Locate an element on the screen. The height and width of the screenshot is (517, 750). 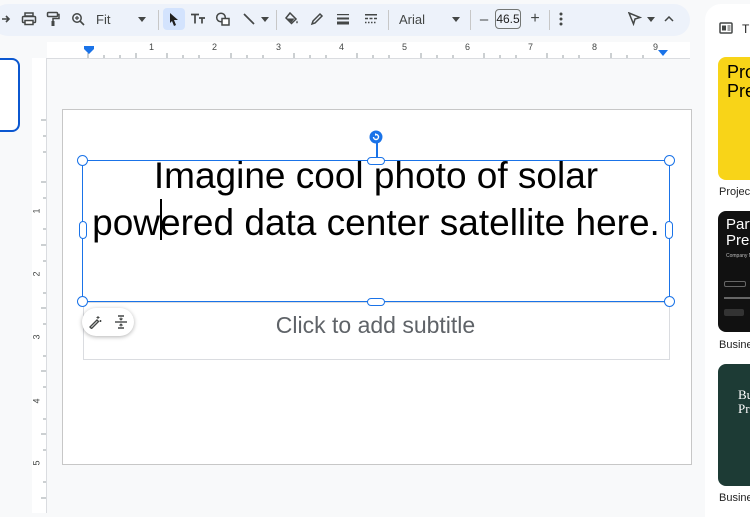
zoom-dropdown-icon is located at coordinates (142, 19).